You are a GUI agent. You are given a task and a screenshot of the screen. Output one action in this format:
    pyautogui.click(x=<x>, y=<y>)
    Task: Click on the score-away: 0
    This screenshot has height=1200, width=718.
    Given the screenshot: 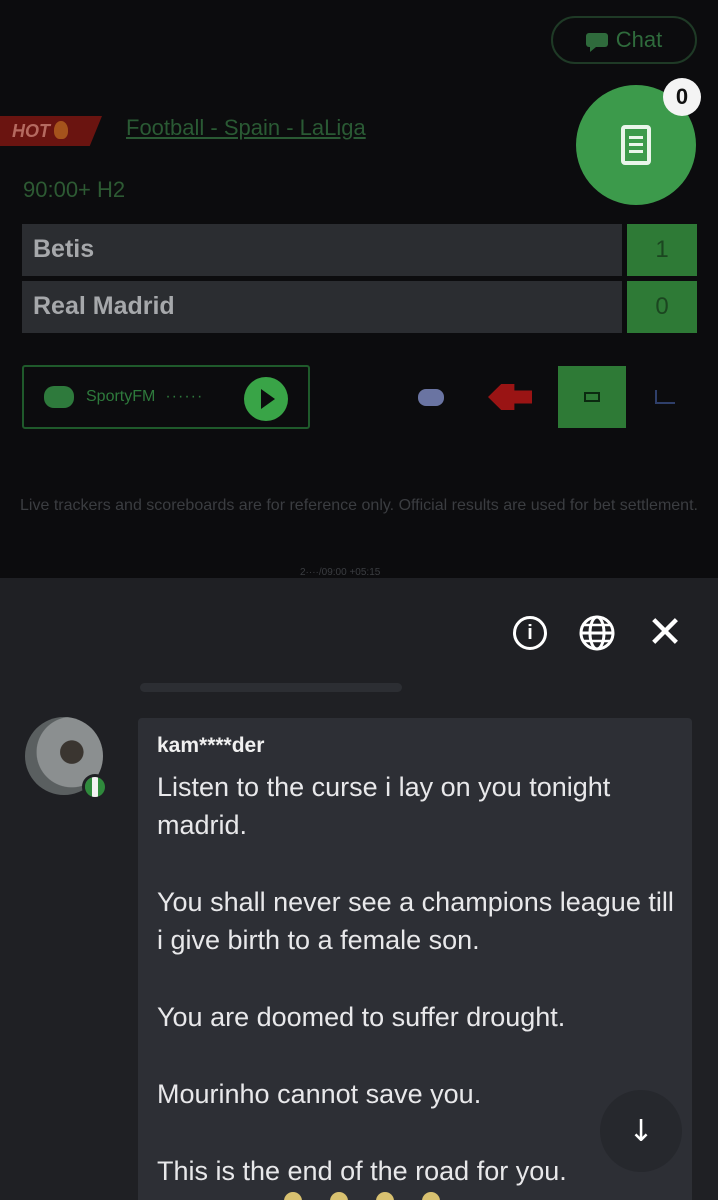 What is the action you would take?
    pyautogui.click(x=662, y=307)
    